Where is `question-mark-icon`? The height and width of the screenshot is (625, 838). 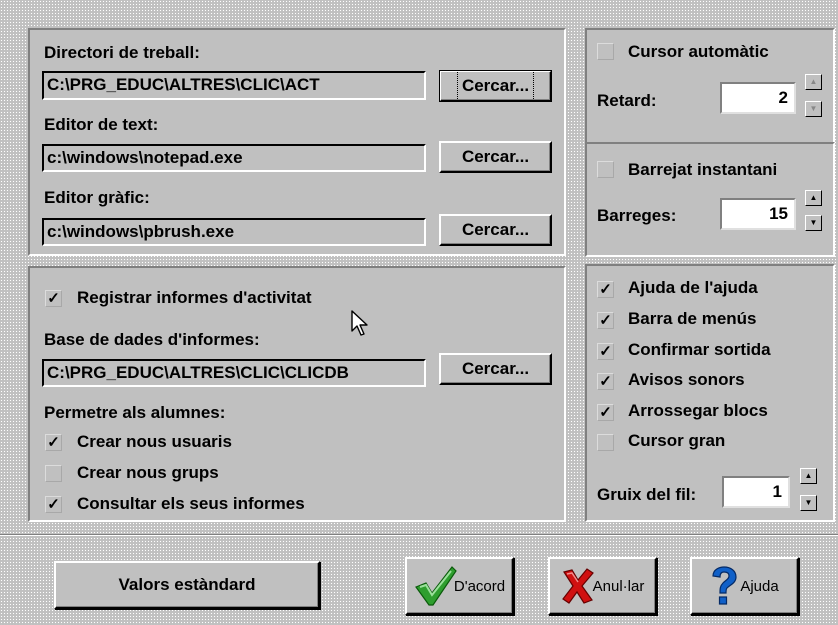
question-mark-icon is located at coordinates (724, 585).